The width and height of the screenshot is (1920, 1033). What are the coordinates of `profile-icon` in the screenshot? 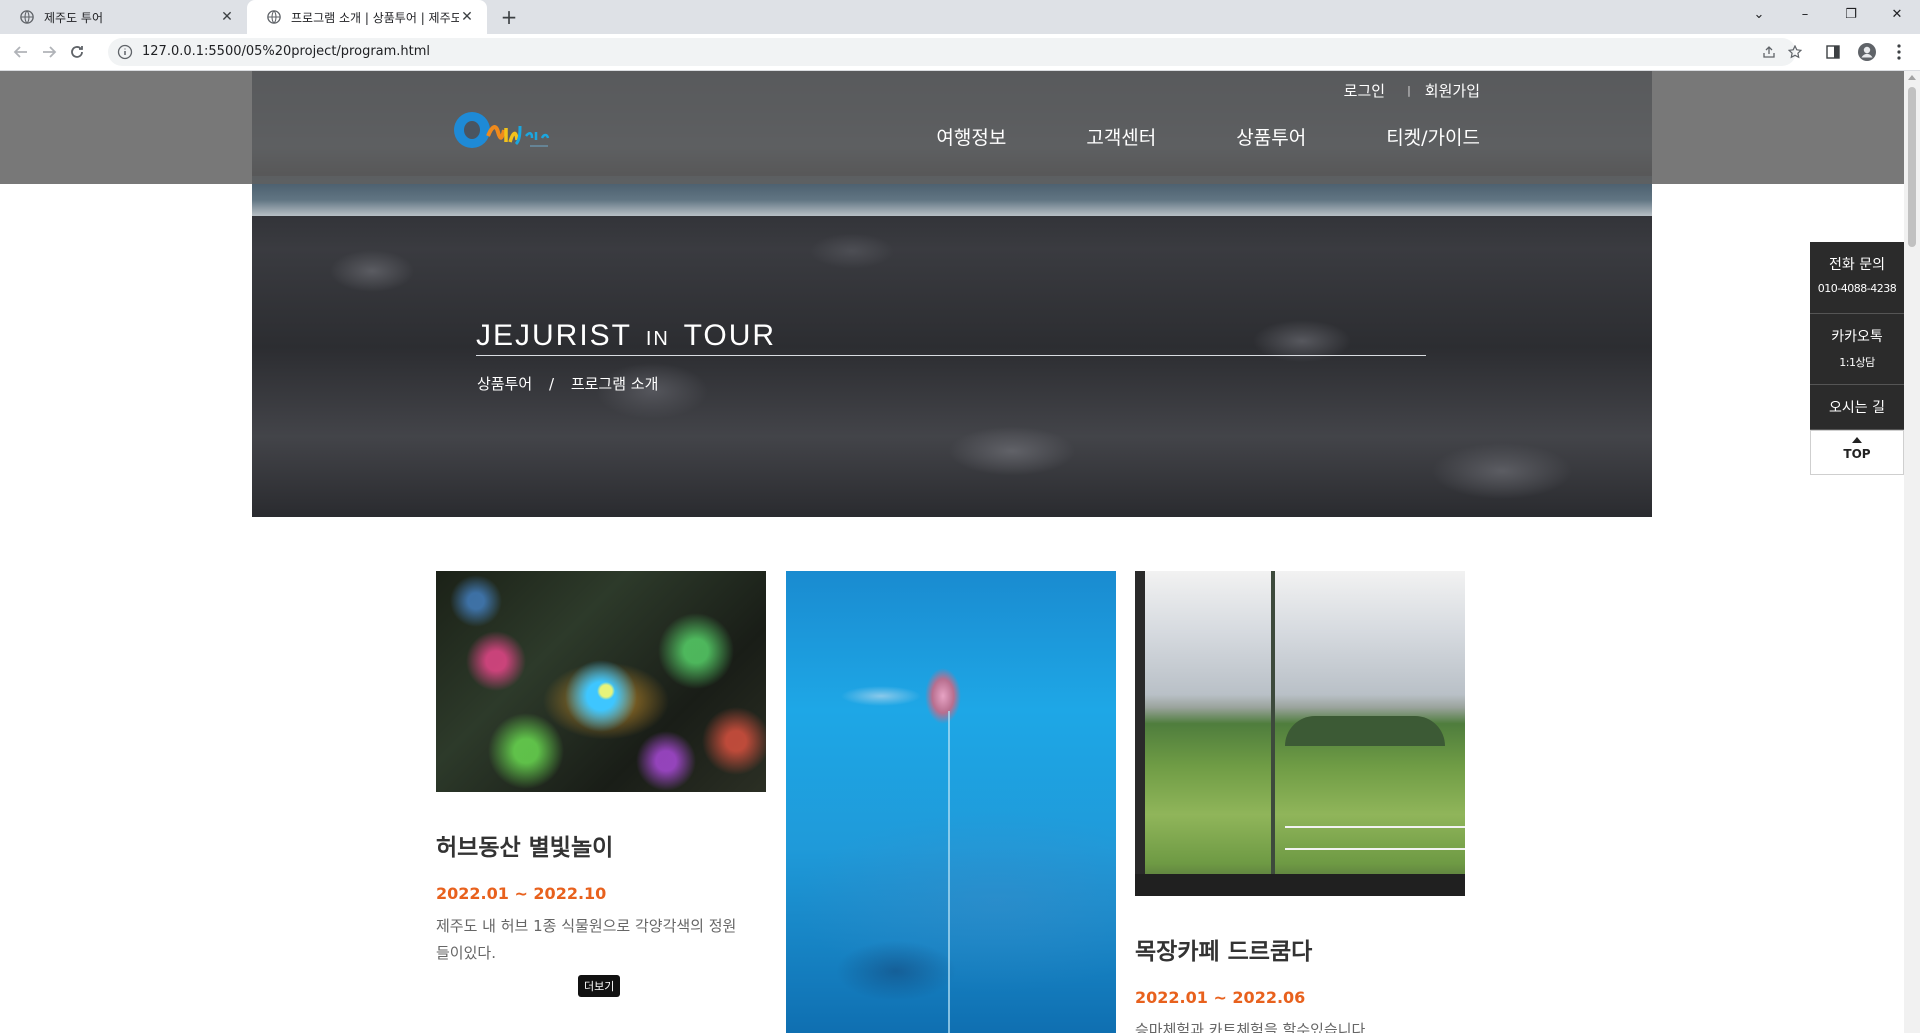 It's located at (1867, 52).